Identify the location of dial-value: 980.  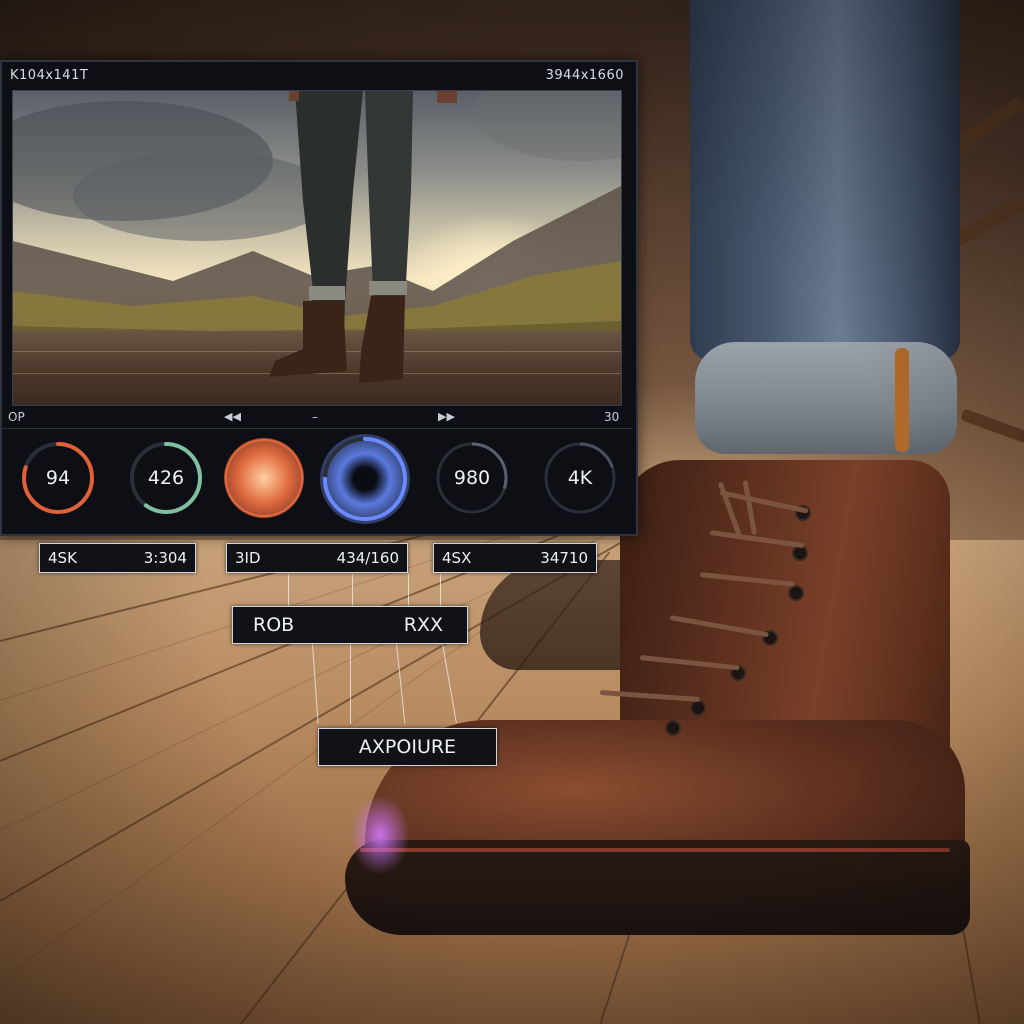
(472, 478).